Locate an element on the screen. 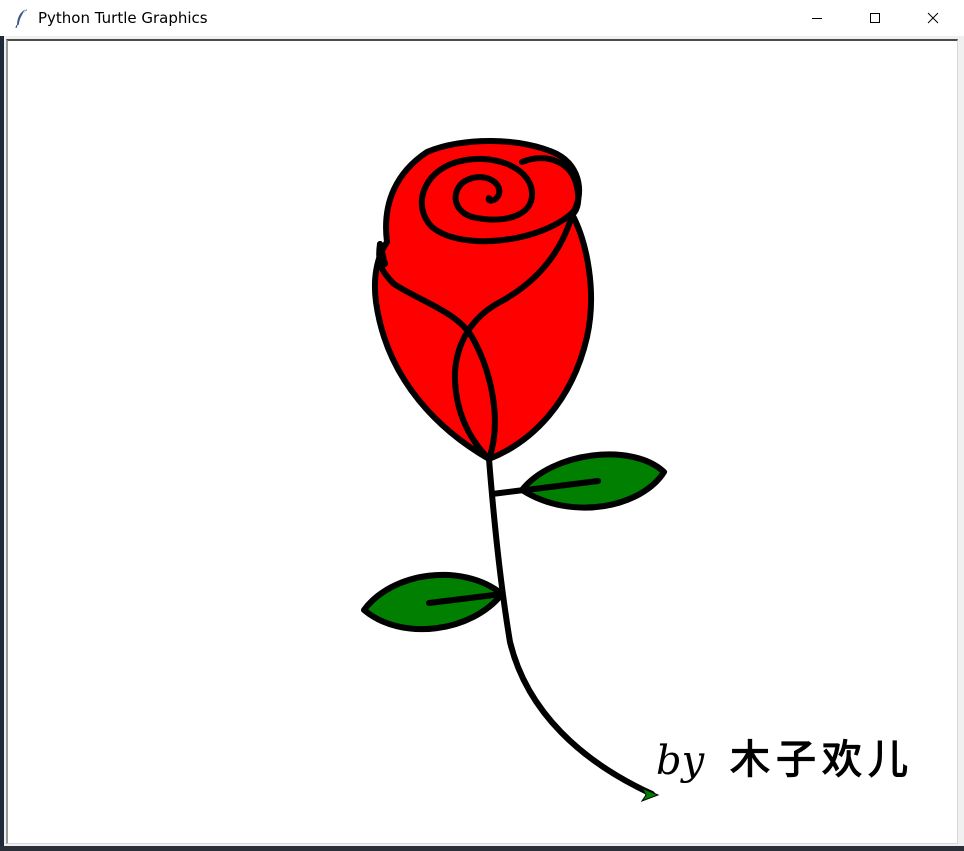  feather-icon is located at coordinates (21, 18).